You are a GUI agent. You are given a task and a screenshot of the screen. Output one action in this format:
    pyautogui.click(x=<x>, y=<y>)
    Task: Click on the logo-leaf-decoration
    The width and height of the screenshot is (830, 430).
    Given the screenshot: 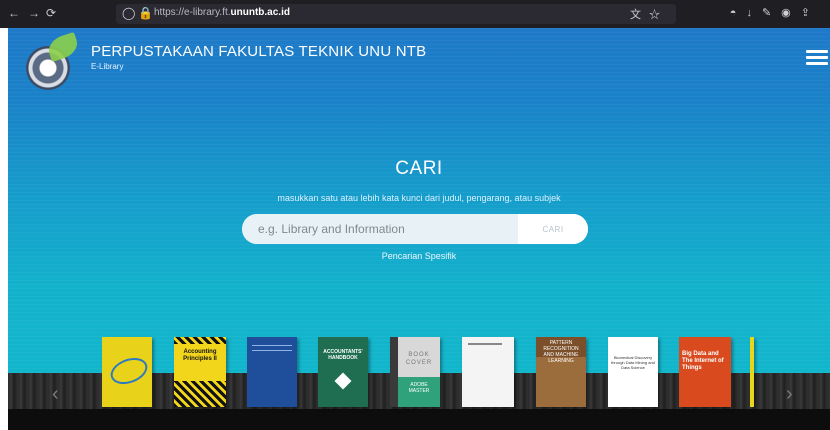 What is the action you would take?
    pyautogui.click(x=63, y=47)
    